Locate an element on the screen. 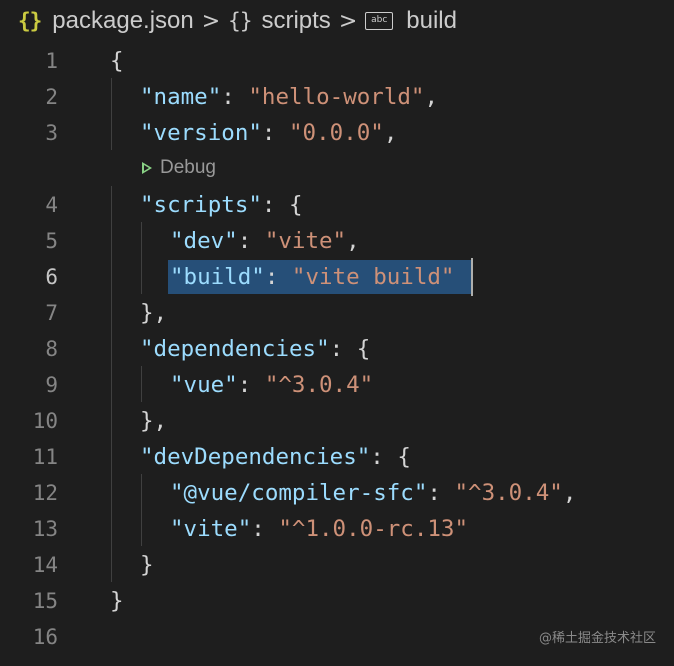  code-line: 1{ is located at coordinates (337, 61).